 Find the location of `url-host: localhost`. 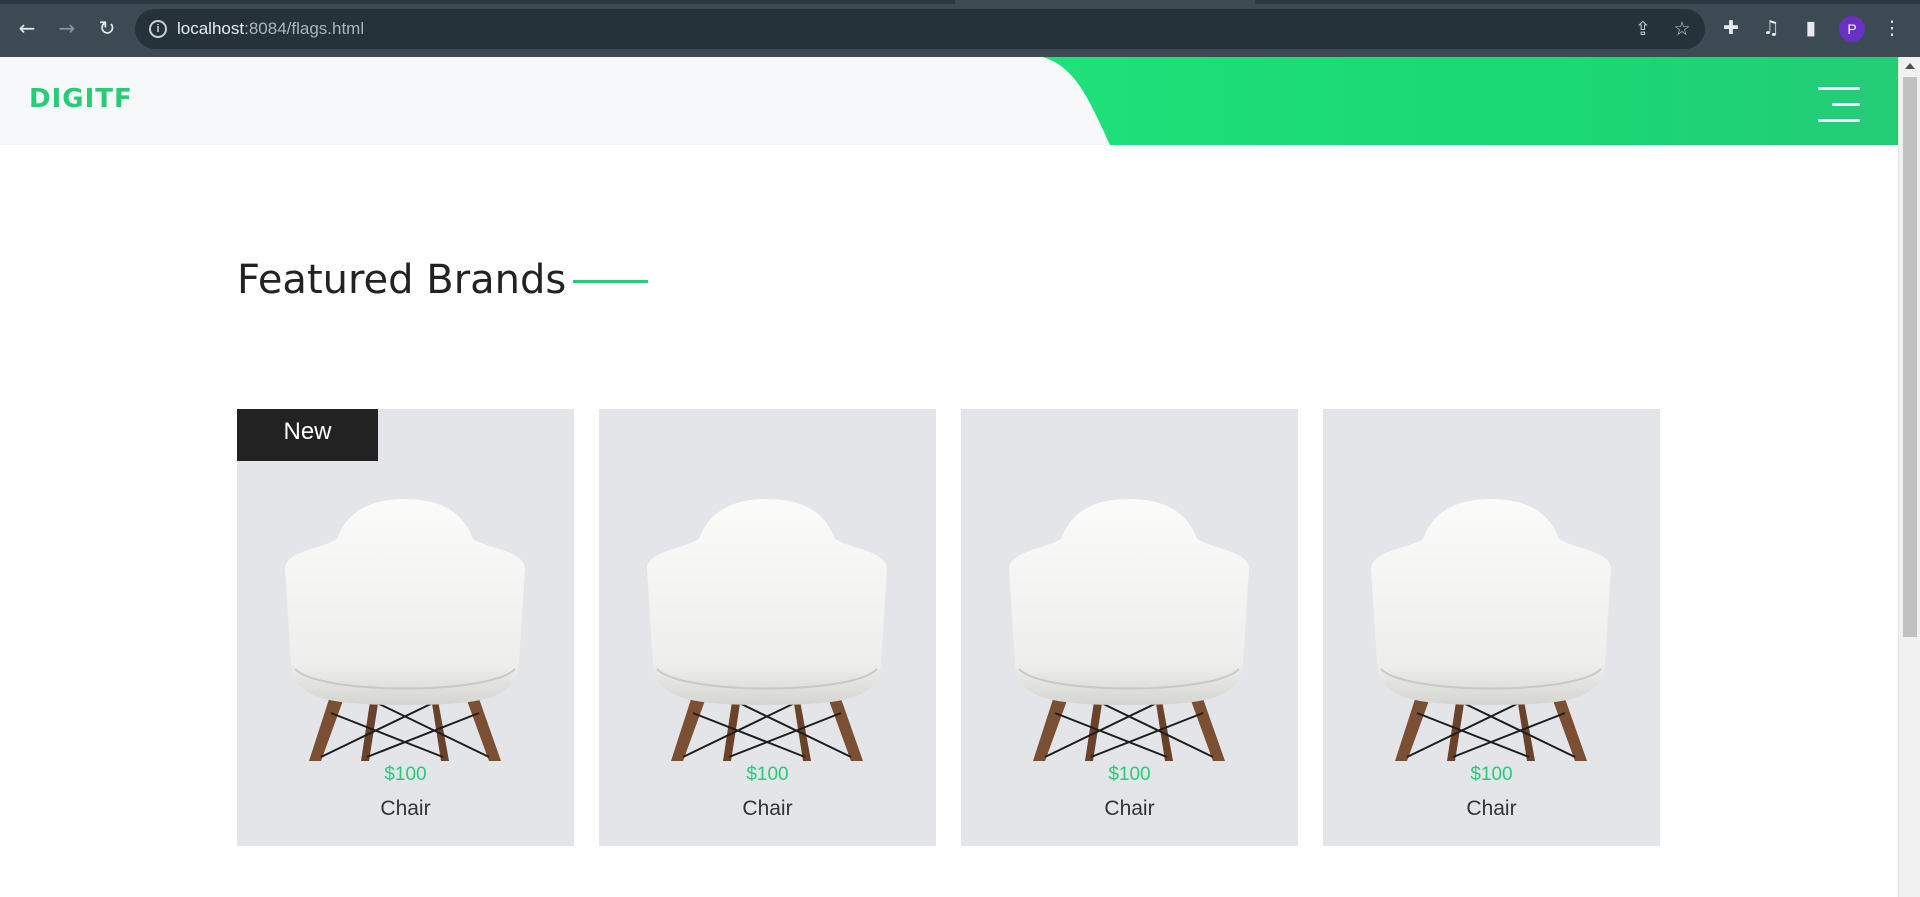

url-host: localhost is located at coordinates (211, 28).